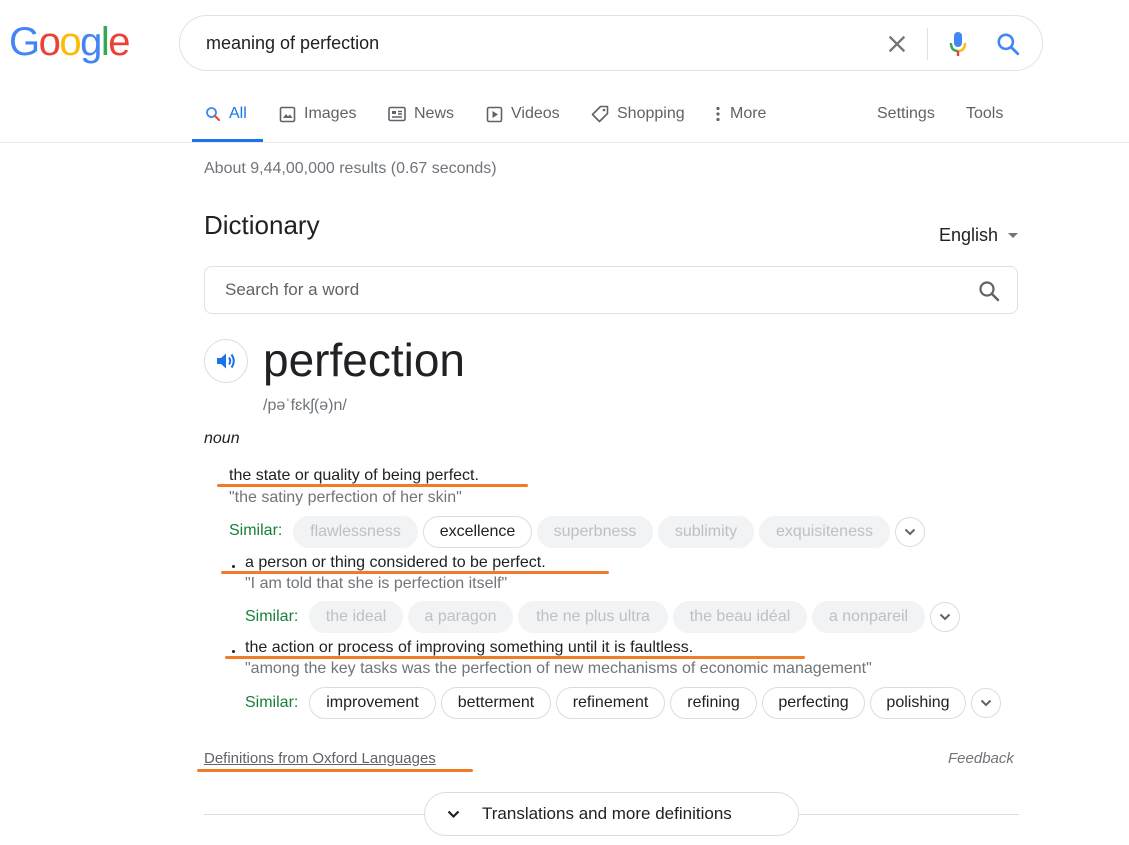  I want to click on caret-down-icon, so click(1013, 235).